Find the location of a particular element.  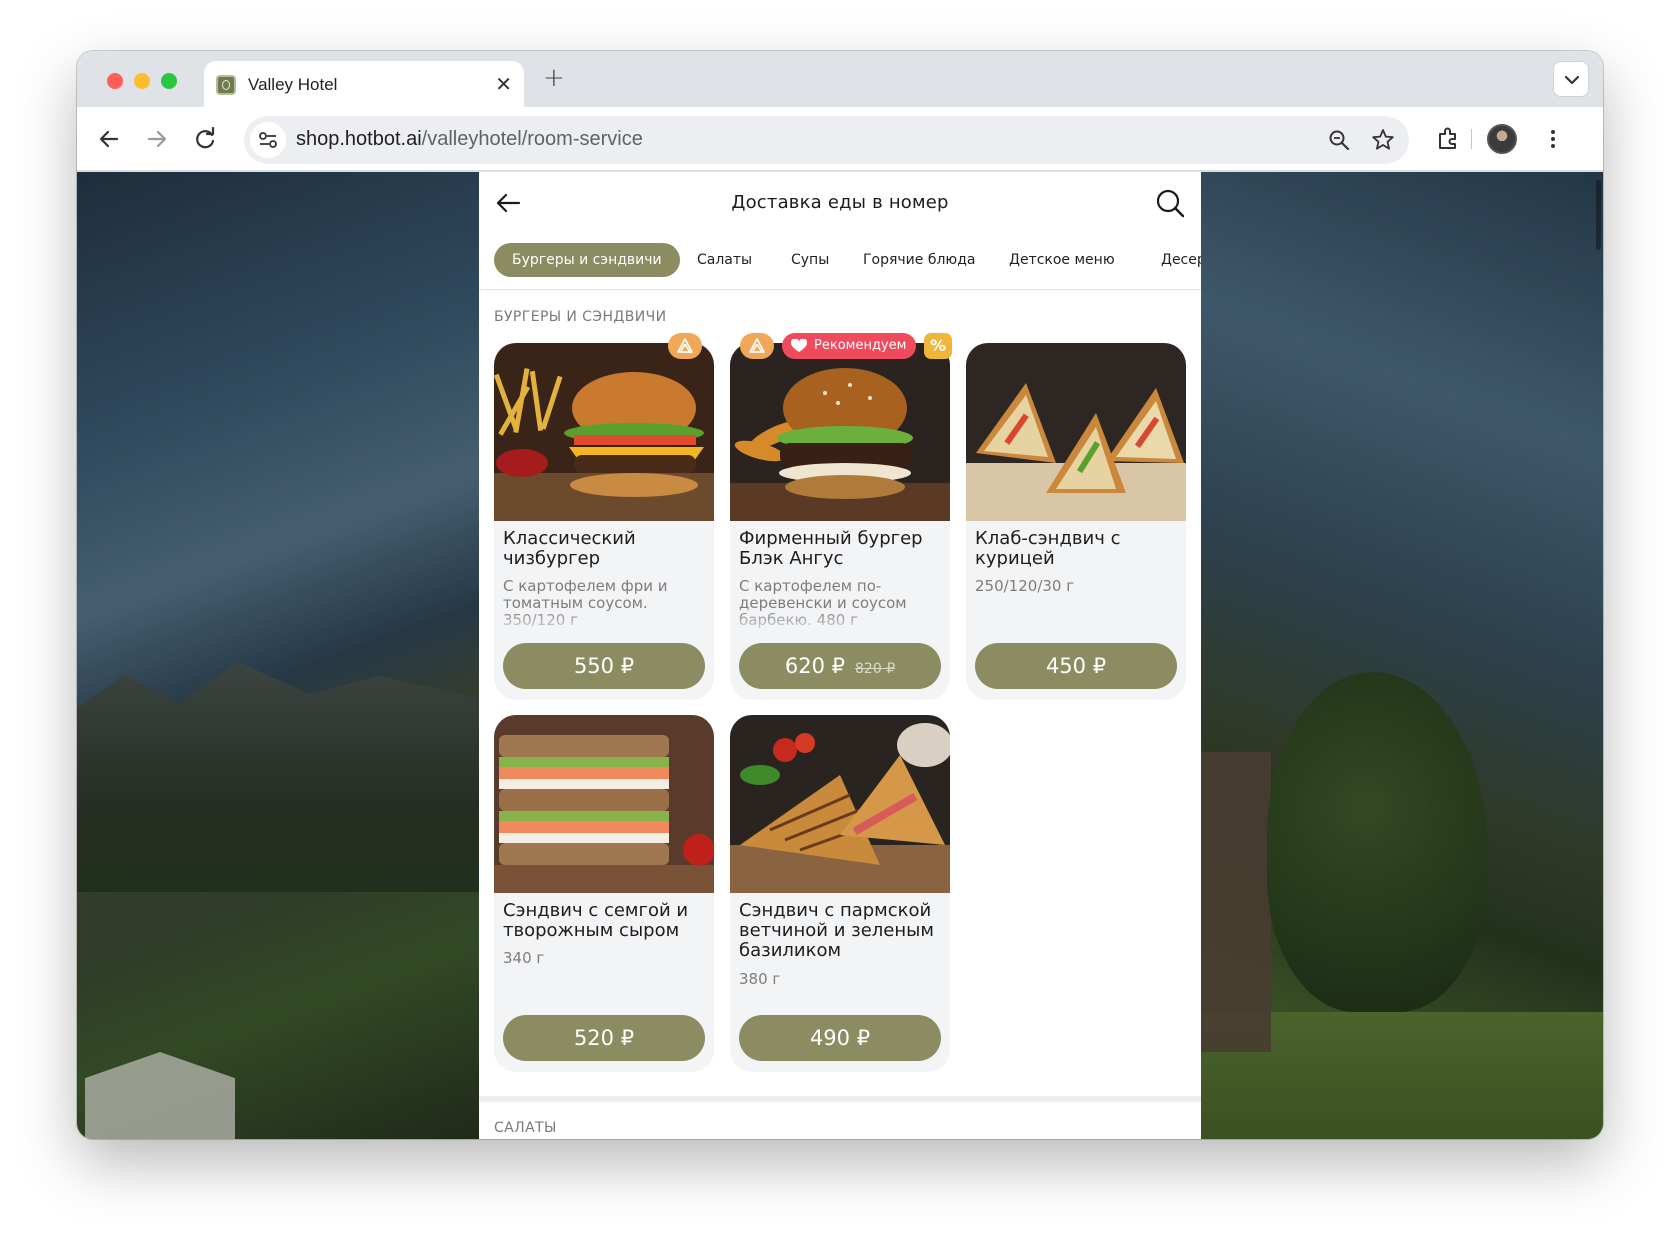

food-photo-club-sandwich is located at coordinates (1076, 432).